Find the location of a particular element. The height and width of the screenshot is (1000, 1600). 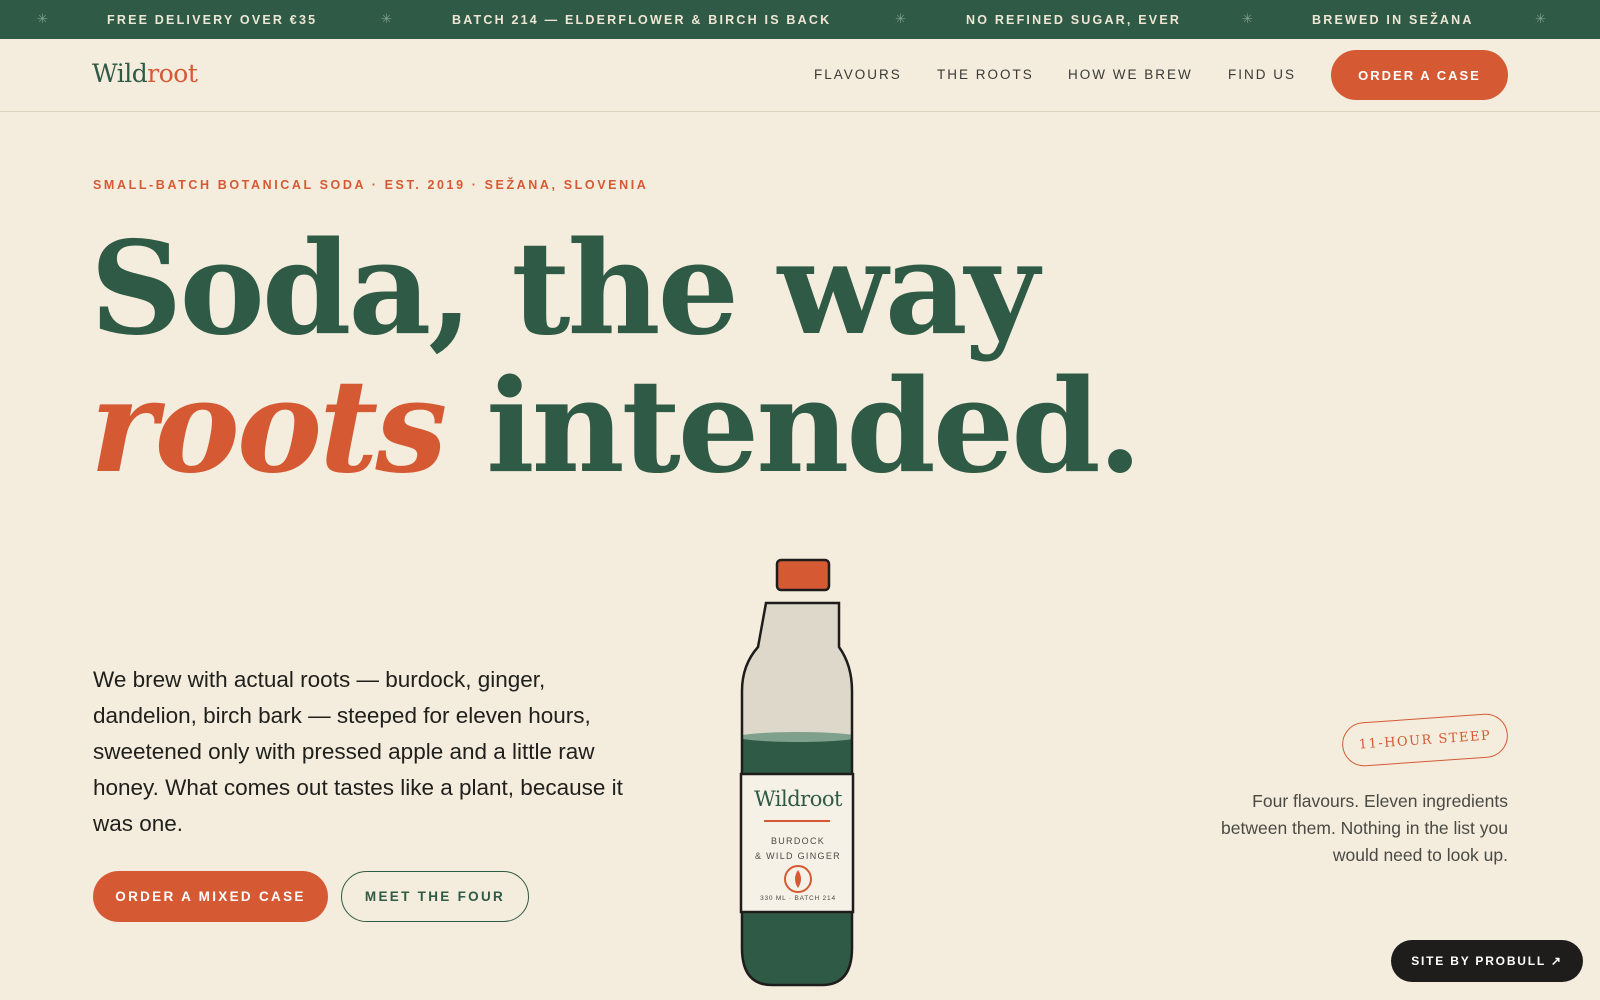

logo-wild: Wild is located at coordinates (120, 73).